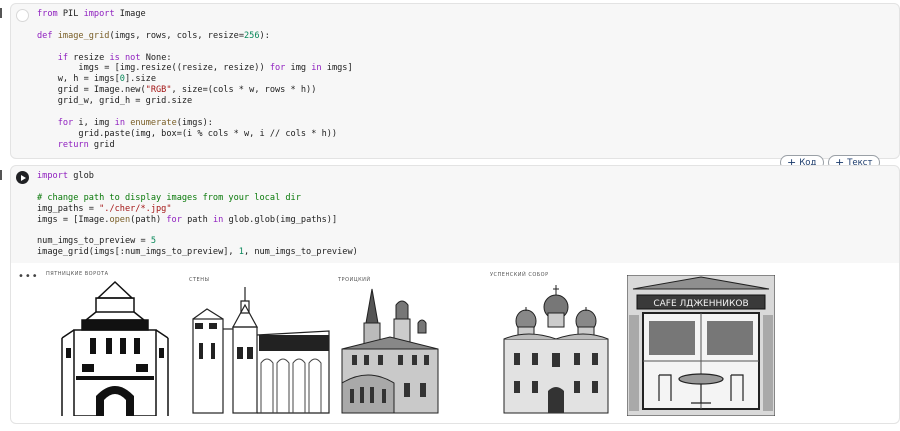 Image resolution: width=900 pixels, height=431 pixels. I want to click on preview-image-church, so click(390, 349).